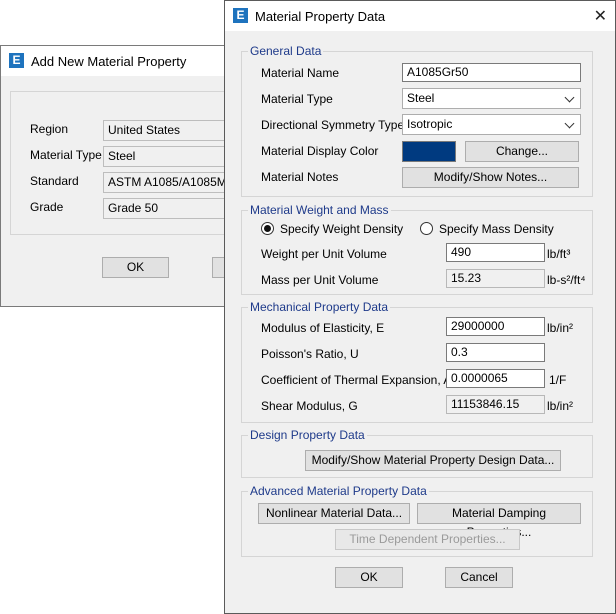  I want to click on thermal-expansion-label: Coefficient of Thermal Expansion, A, so click(356, 380).